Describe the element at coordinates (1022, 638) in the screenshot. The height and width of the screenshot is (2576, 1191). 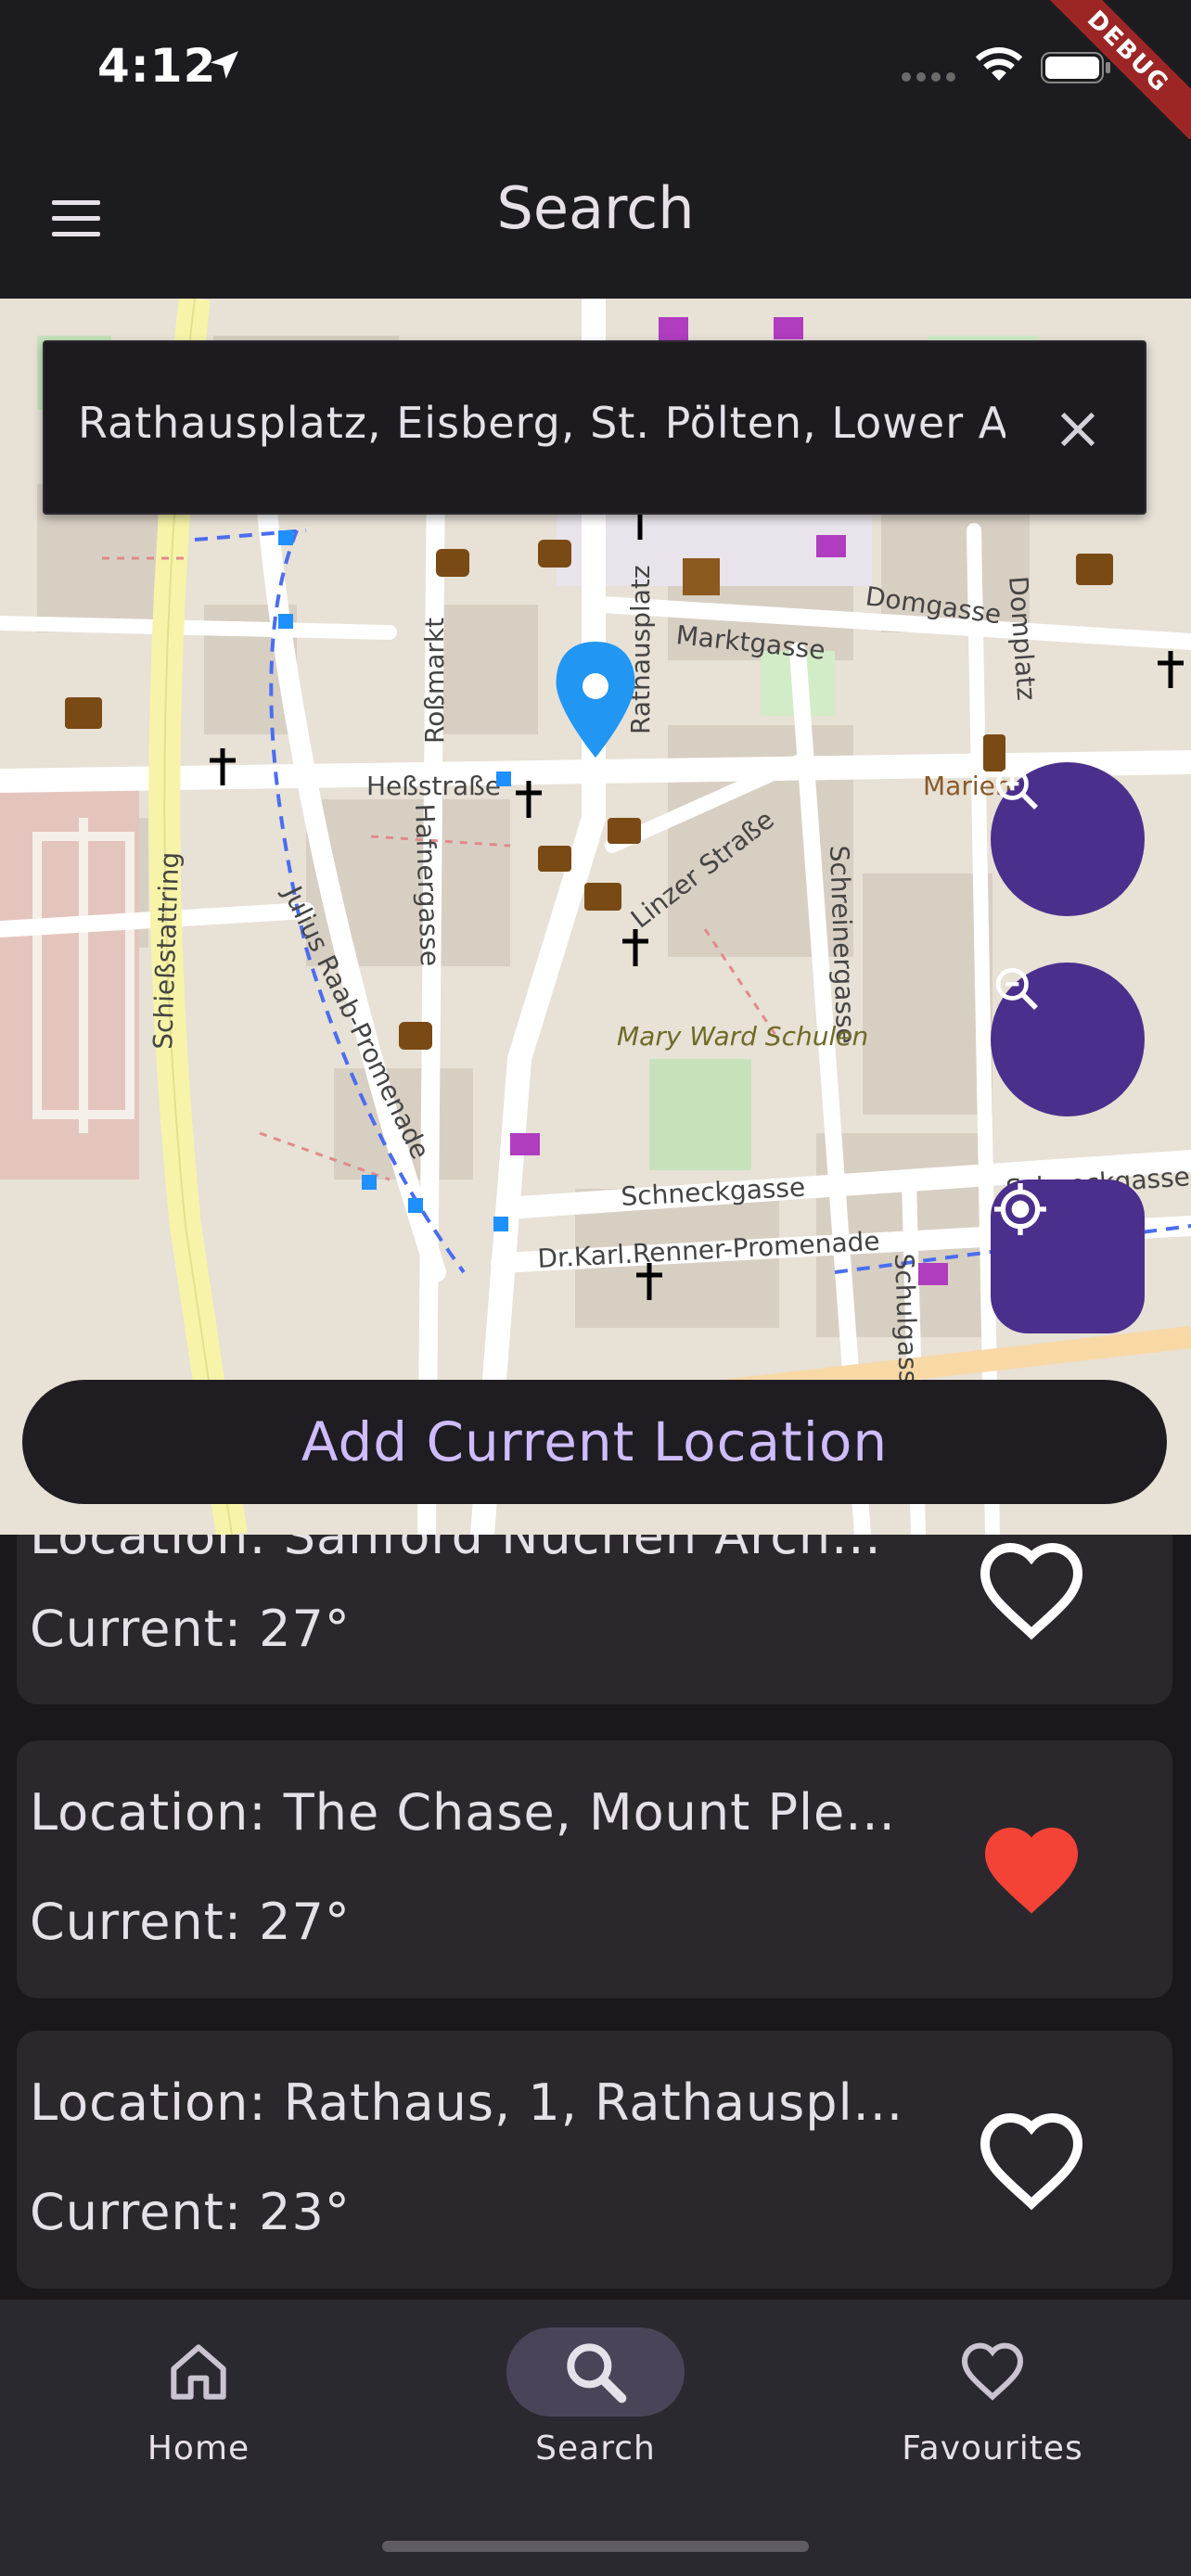
I see `map-label: Domplatz` at that location.